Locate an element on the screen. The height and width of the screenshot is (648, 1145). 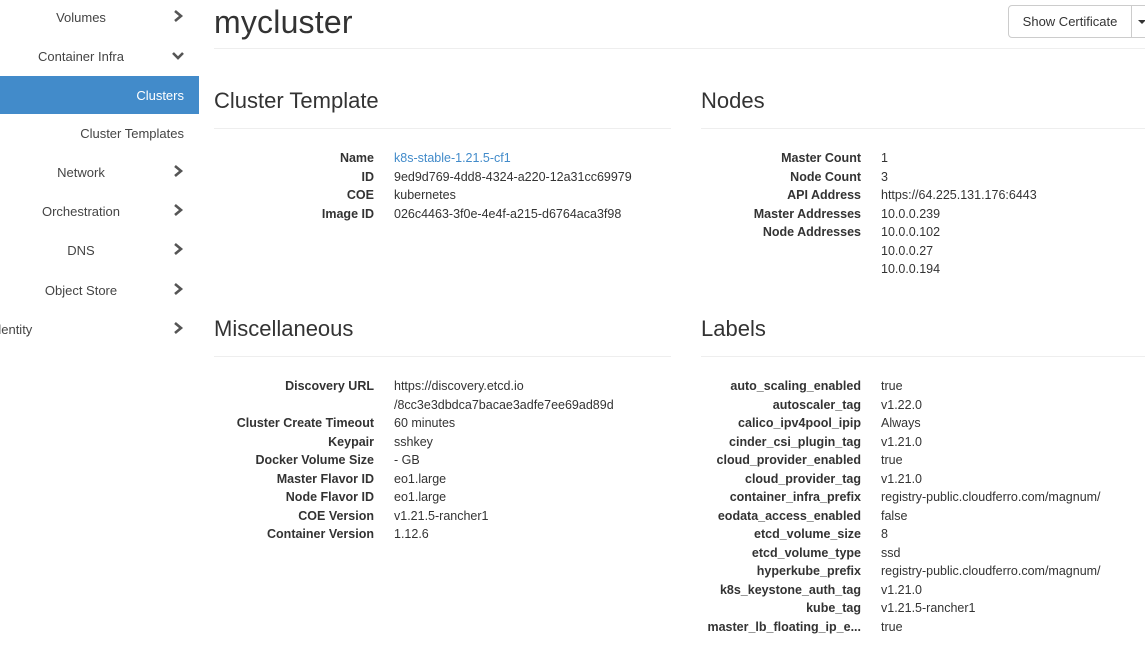
property-label: hyperkube_prefix is located at coordinates (808, 571).